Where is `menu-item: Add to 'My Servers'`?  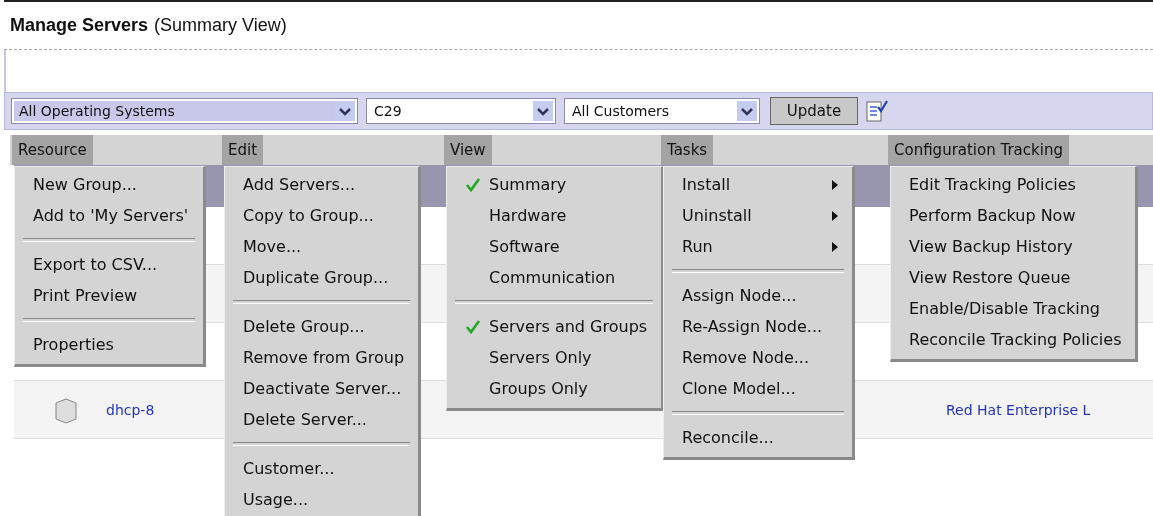 menu-item: Add to 'My Servers' is located at coordinates (109, 215).